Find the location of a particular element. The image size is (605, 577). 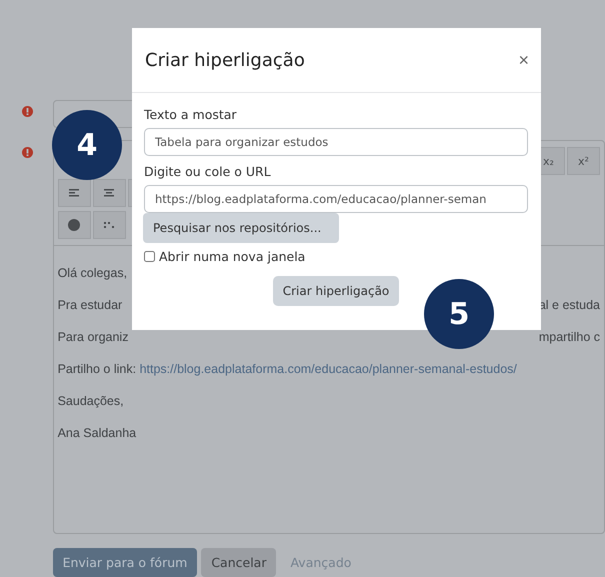

url-field: https://blog.eadplataforma.com/educacao/planner-seman is located at coordinates (336, 199).